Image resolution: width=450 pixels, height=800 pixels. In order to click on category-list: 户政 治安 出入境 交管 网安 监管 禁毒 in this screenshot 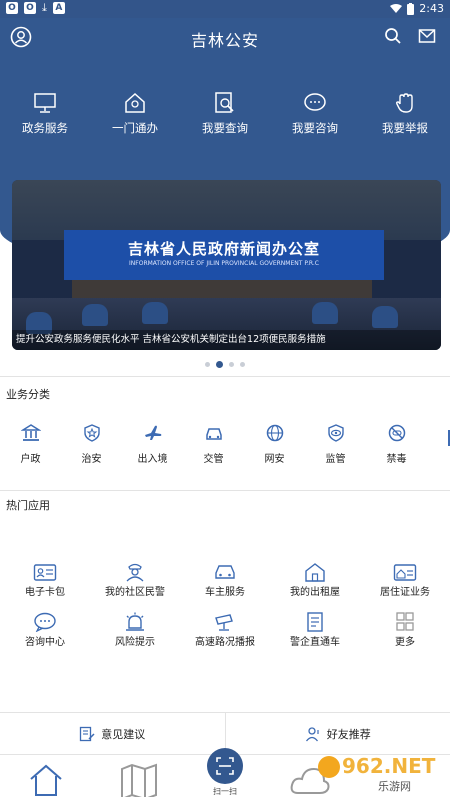, I will do `click(225, 444)`.